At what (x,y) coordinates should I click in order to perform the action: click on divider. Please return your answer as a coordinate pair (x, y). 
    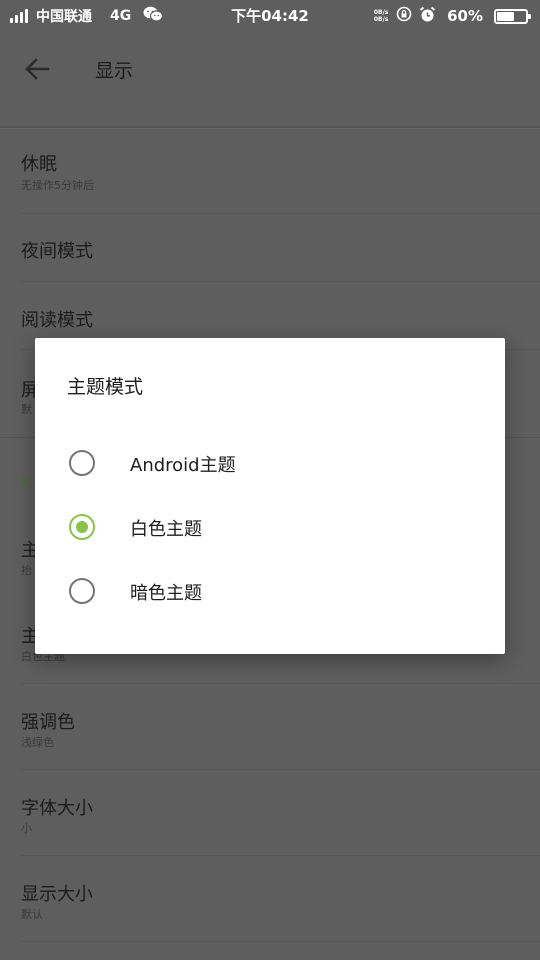
    Looking at the image, I should click on (280, 941).